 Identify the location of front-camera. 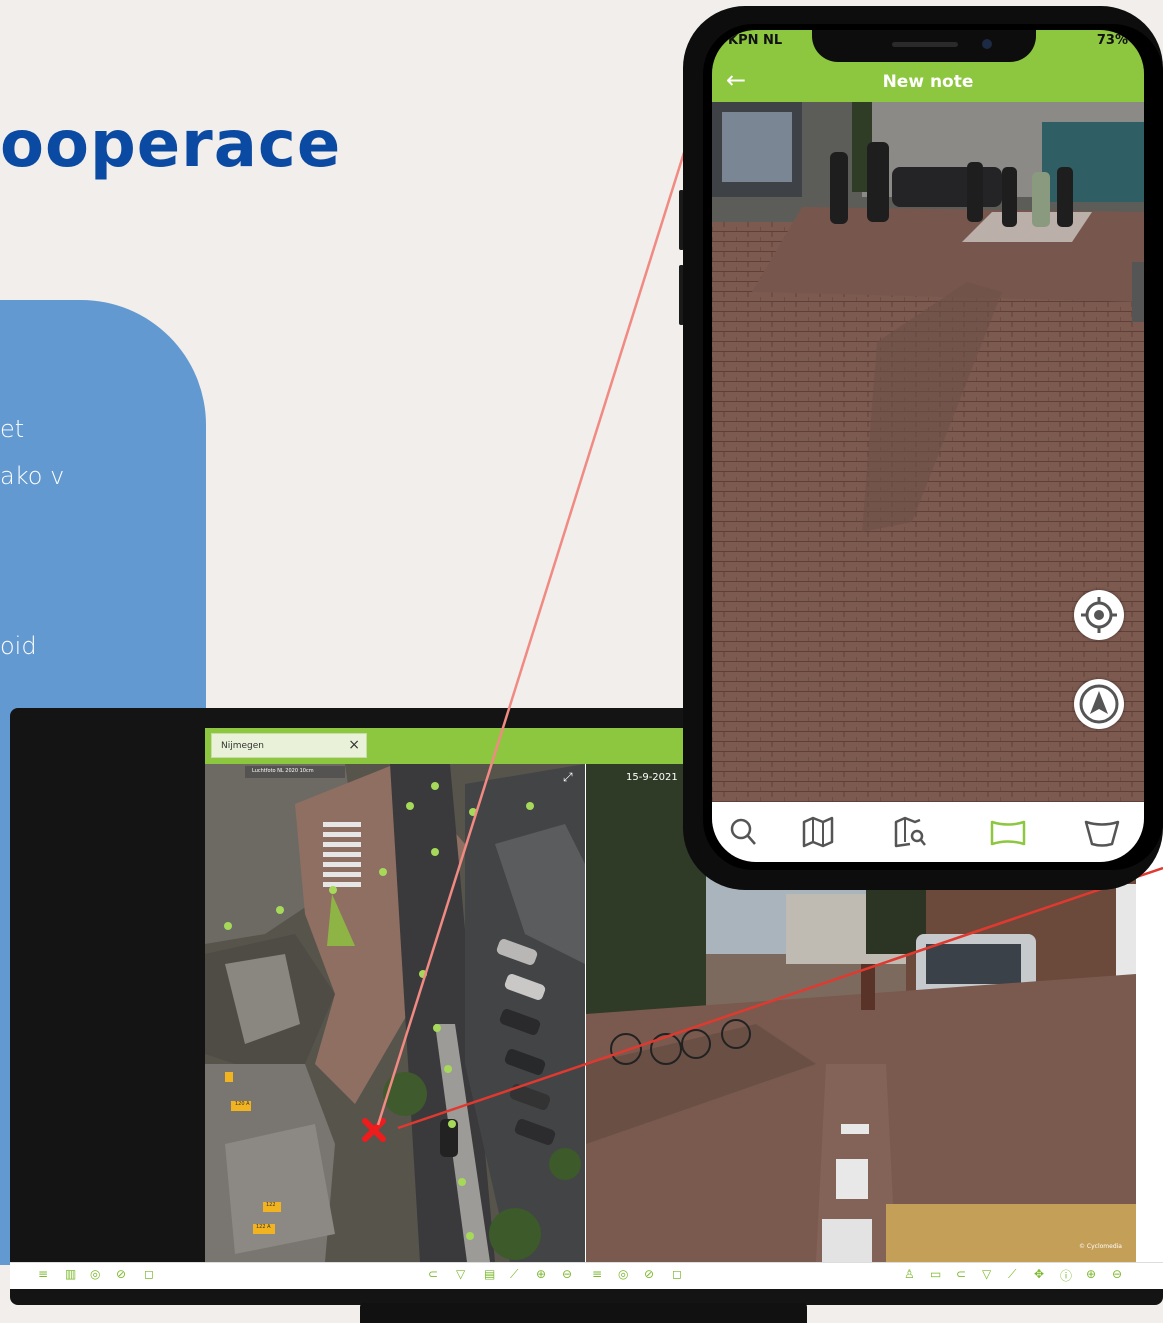
(987, 44).